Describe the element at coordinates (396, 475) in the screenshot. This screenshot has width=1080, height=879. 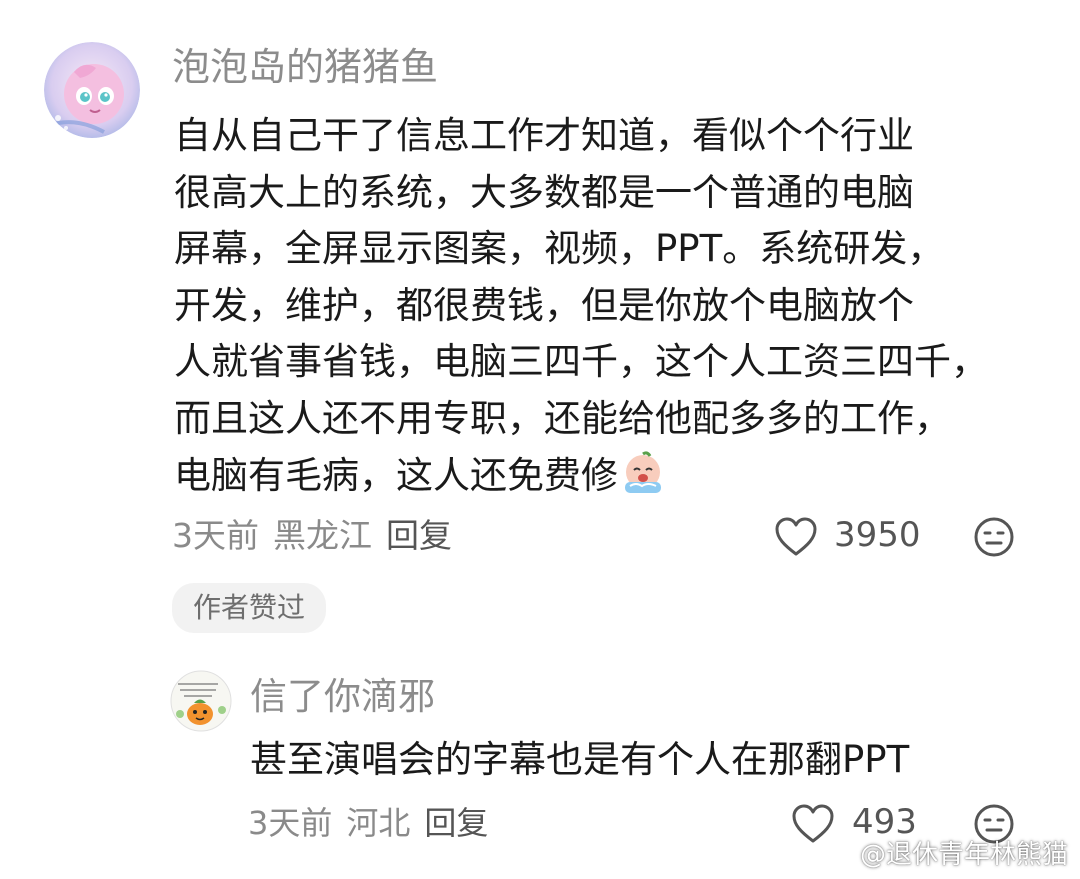
I see `comment-line-text: 电脑有毛病，这人还免费修` at that location.